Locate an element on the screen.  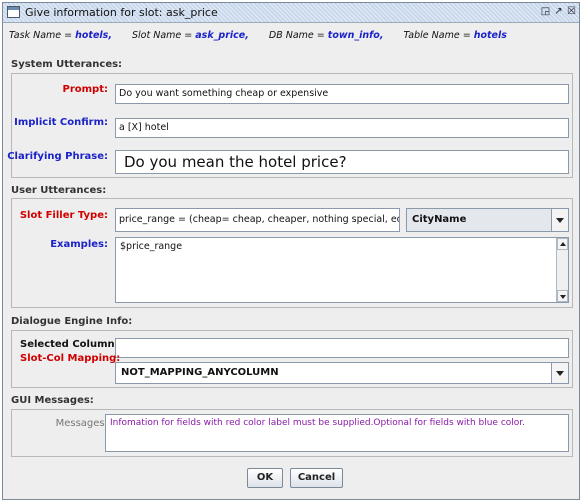
implicit-confirm-label: Implicit Confirm: is located at coordinates (61, 122).